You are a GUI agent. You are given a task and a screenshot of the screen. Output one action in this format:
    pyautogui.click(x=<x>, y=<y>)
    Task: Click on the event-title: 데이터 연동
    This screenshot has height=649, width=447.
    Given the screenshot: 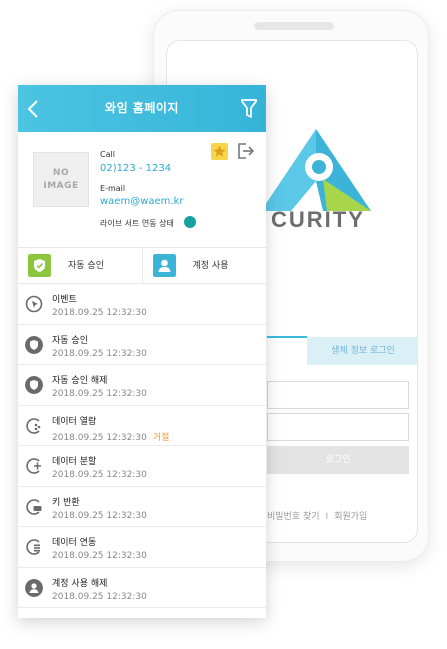 What is the action you would take?
    pyautogui.click(x=74, y=543)
    